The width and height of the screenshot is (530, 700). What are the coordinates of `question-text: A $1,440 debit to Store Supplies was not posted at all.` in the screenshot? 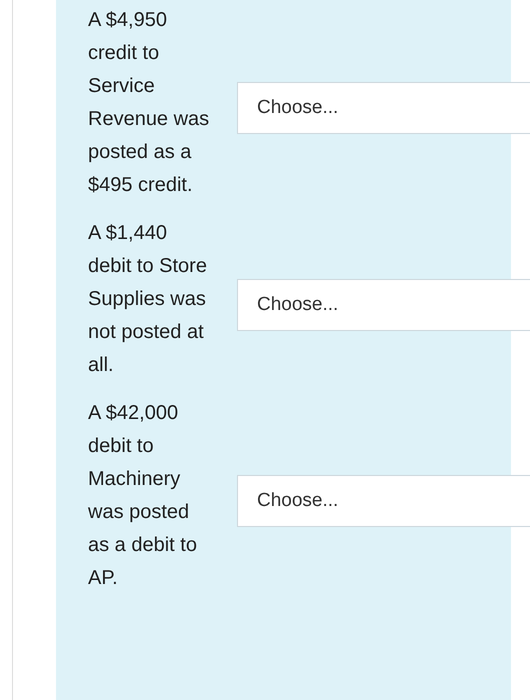 It's located at (148, 299).